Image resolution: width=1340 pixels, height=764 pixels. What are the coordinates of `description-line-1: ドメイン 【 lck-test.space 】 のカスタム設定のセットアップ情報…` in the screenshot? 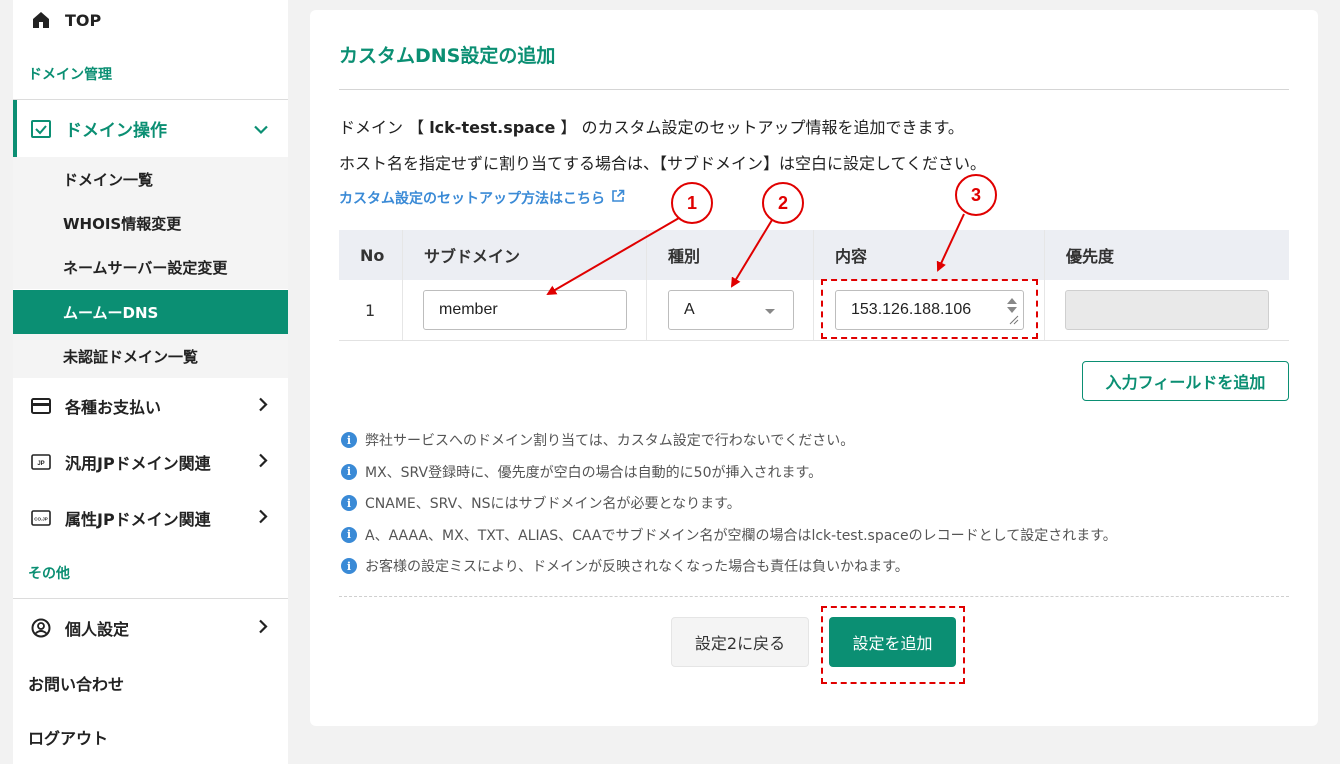 It's located at (651, 126).